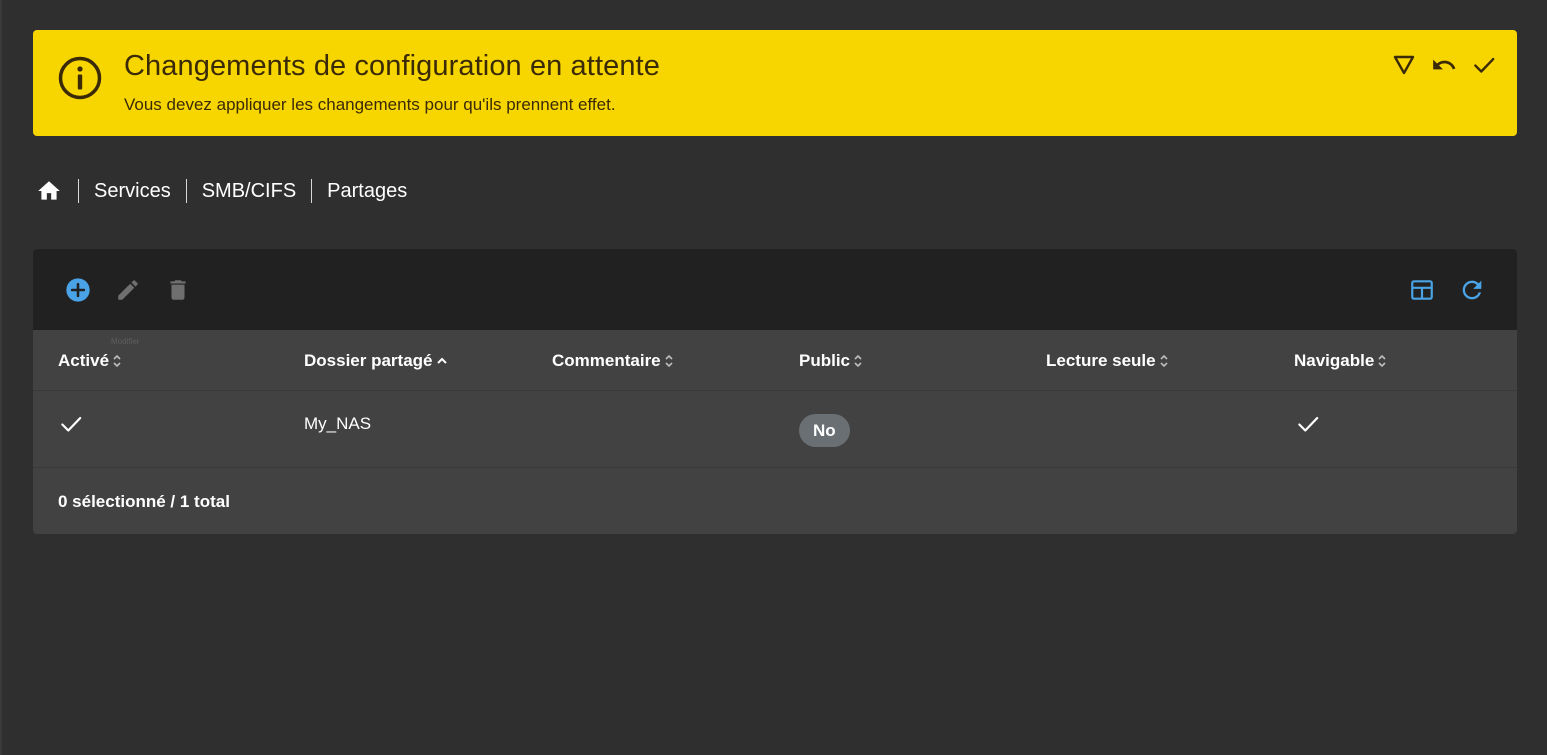  What do you see at coordinates (775, 289) in the screenshot?
I see `table-toolbar` at bounding box center [775, 289].